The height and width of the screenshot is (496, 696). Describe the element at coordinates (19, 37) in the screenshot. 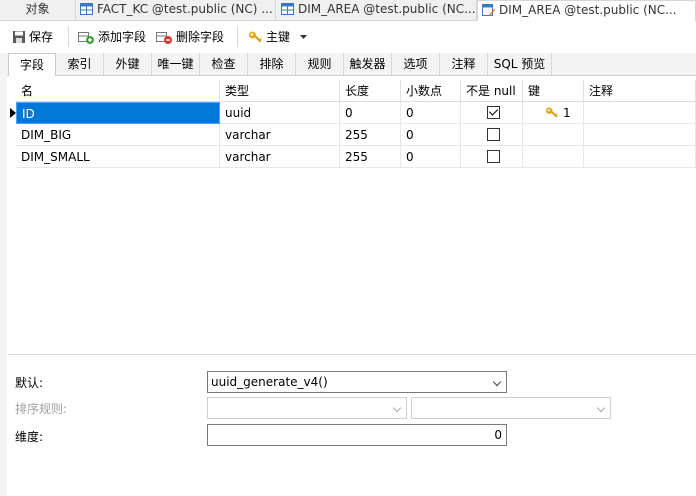

I see `save-icon` at that location.